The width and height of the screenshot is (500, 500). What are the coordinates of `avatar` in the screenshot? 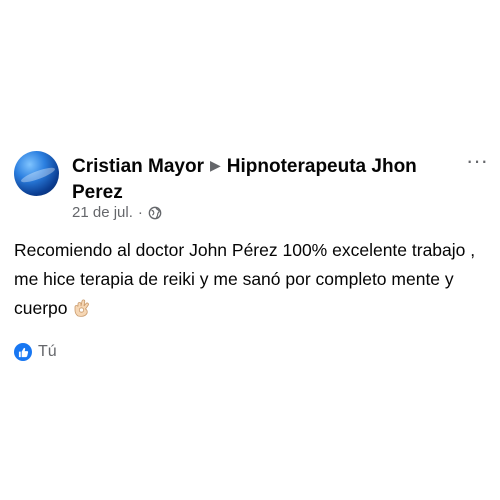 It's located at (36, 173).